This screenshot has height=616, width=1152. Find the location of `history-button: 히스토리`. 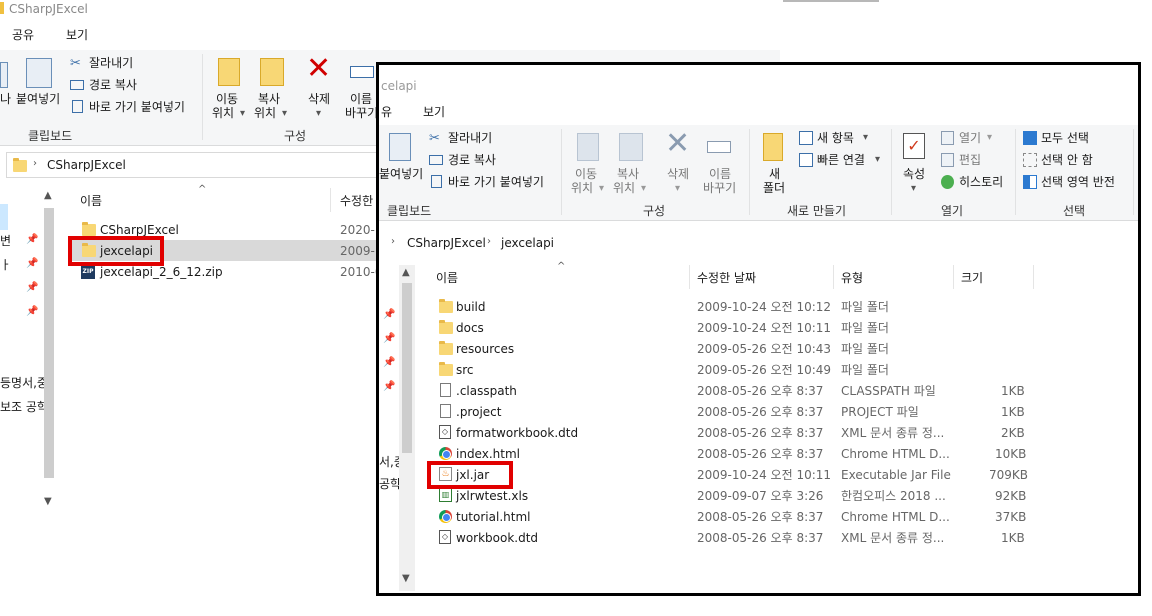

history-button: 히스토리 is located at coordinates (981, 182).